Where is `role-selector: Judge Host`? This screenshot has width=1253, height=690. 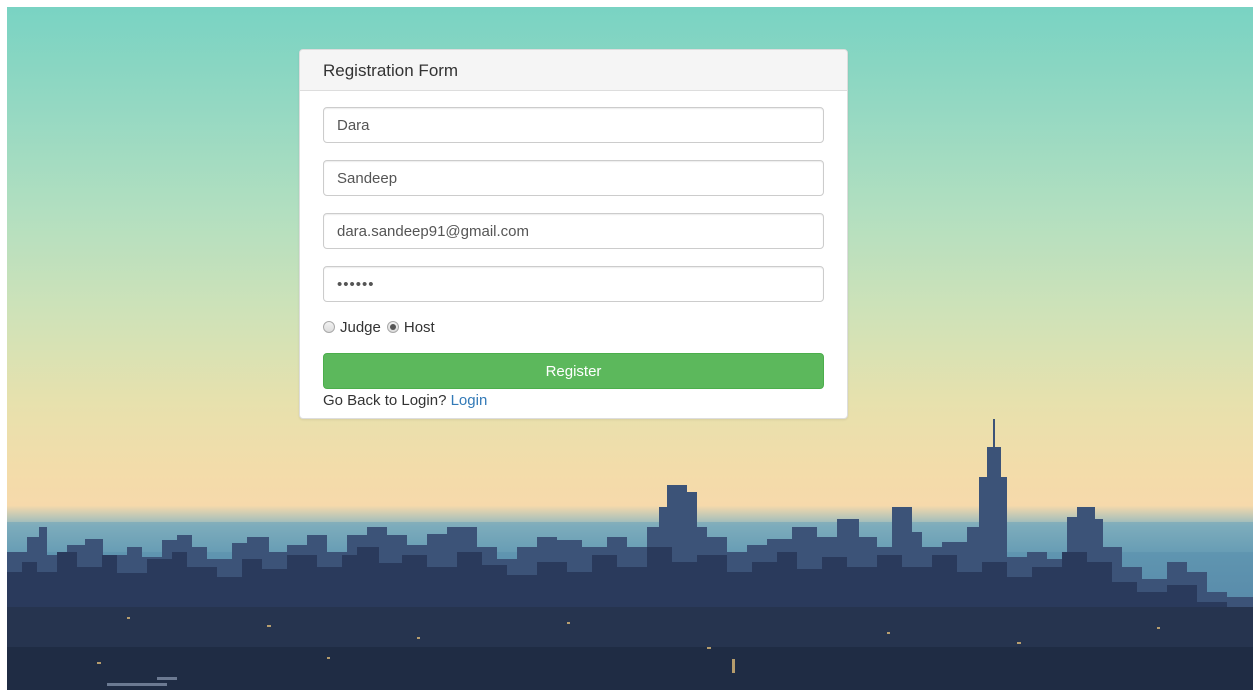
role-selector: Judge Host is located at coordinates (573, 327).